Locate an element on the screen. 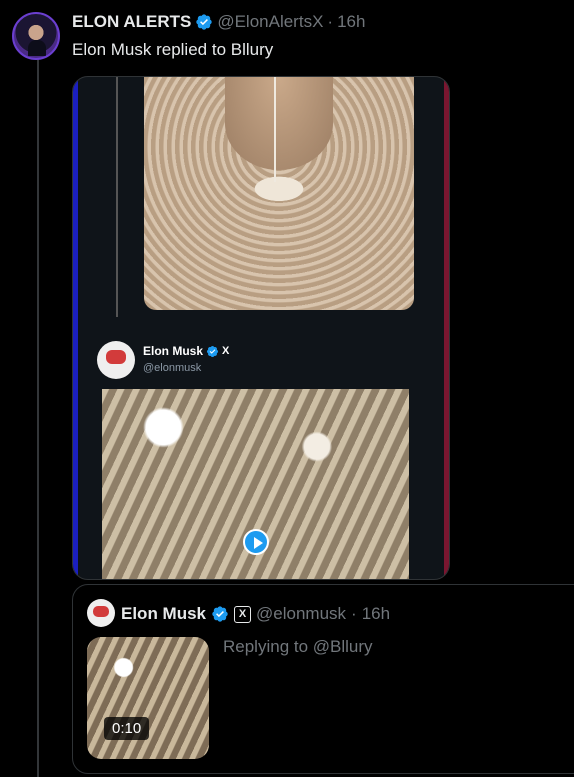  embedded-author-handle: @elonmusk is located at coordinates (172, 368).